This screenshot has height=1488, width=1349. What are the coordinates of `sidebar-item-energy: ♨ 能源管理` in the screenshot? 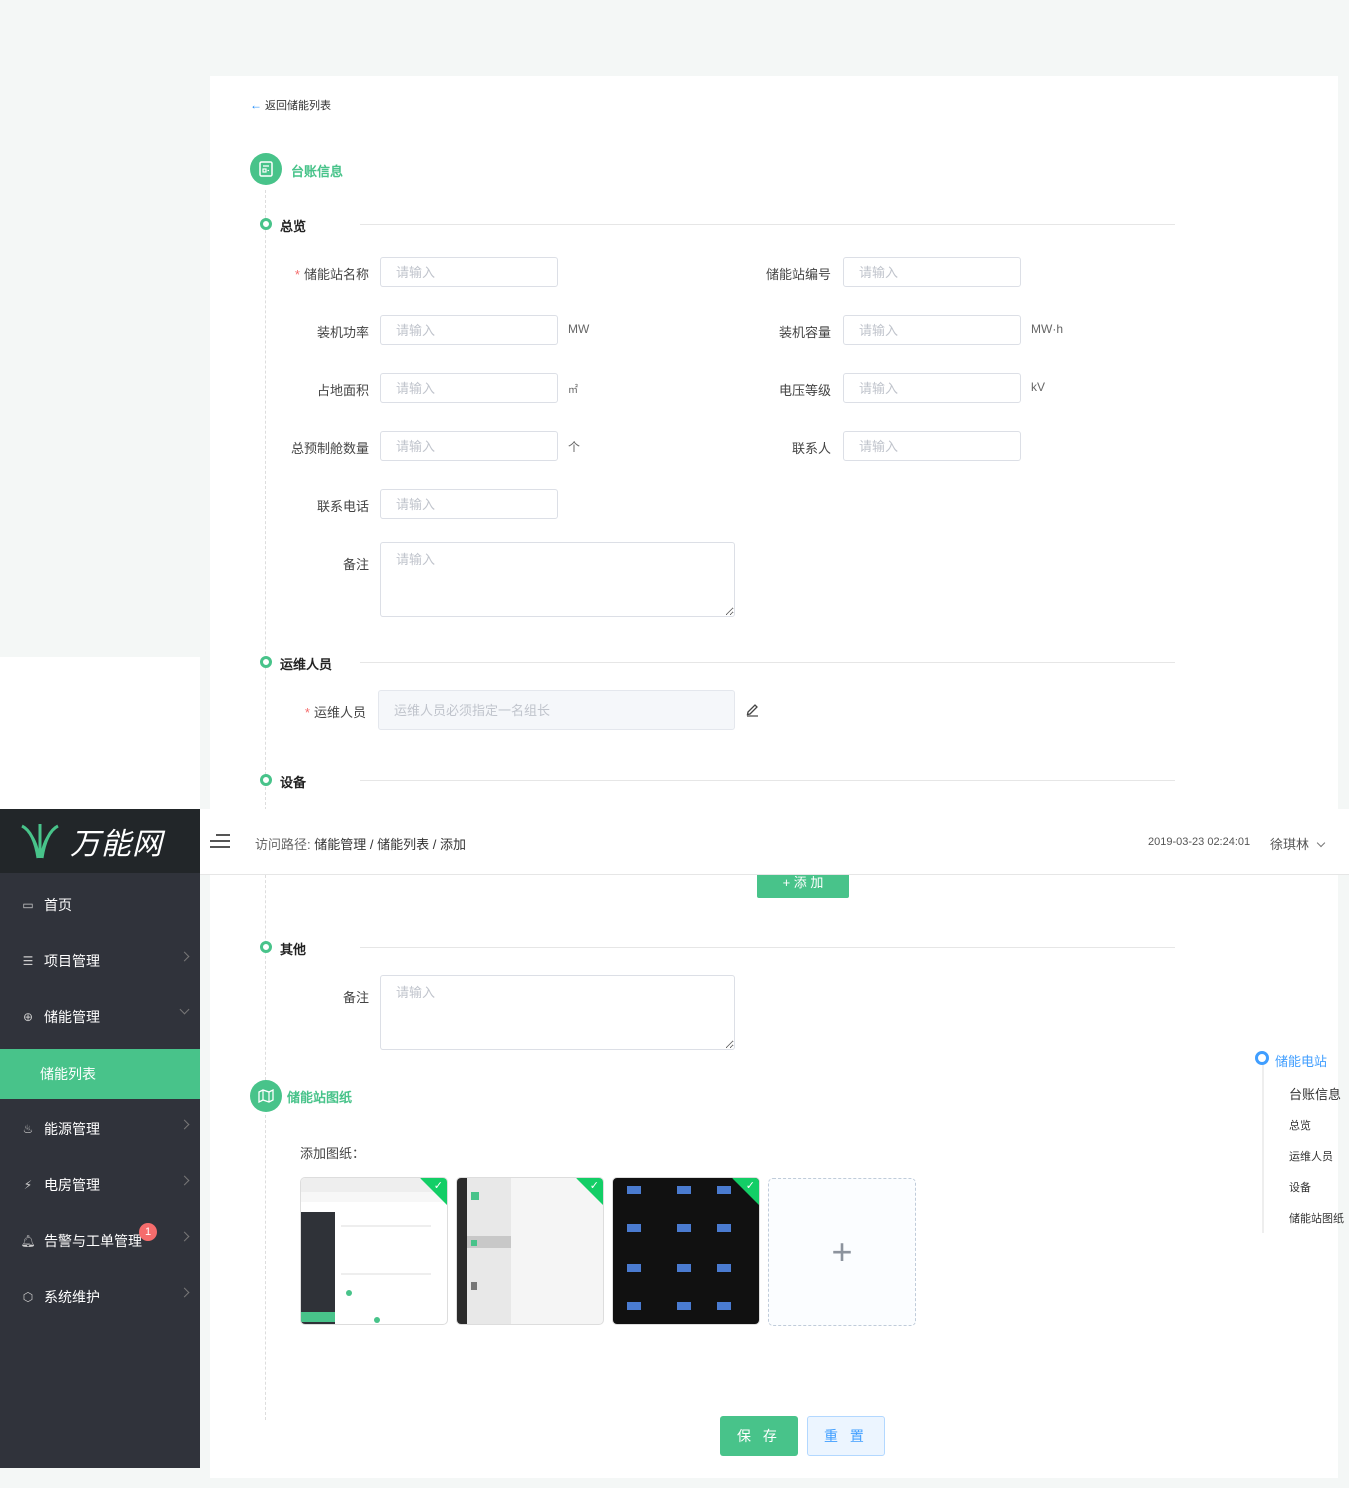 It's located at (100, 1129).